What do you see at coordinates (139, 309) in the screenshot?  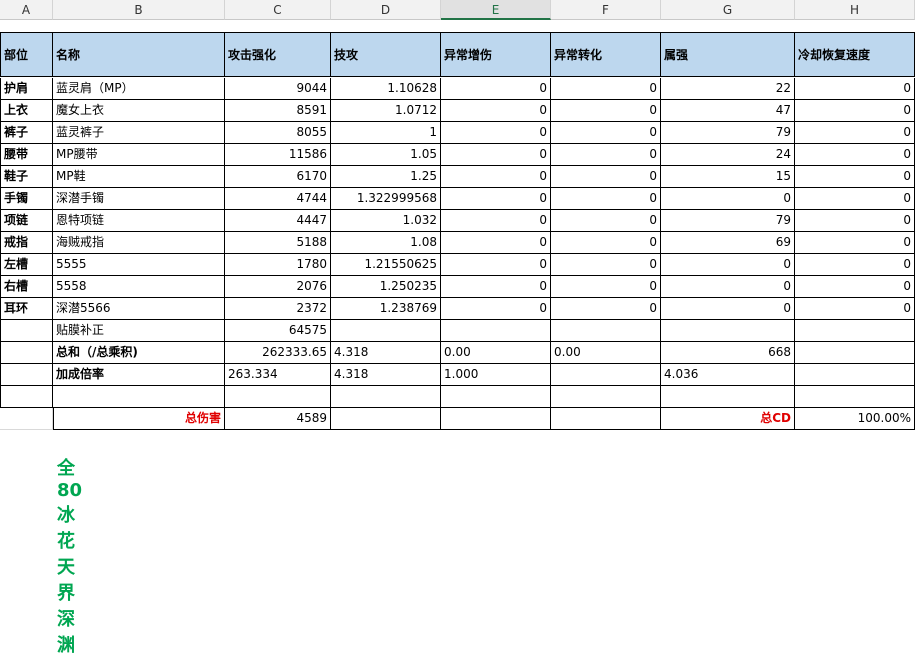 I see `cell-name: 深潜5566` at bounding box center [139, 309].